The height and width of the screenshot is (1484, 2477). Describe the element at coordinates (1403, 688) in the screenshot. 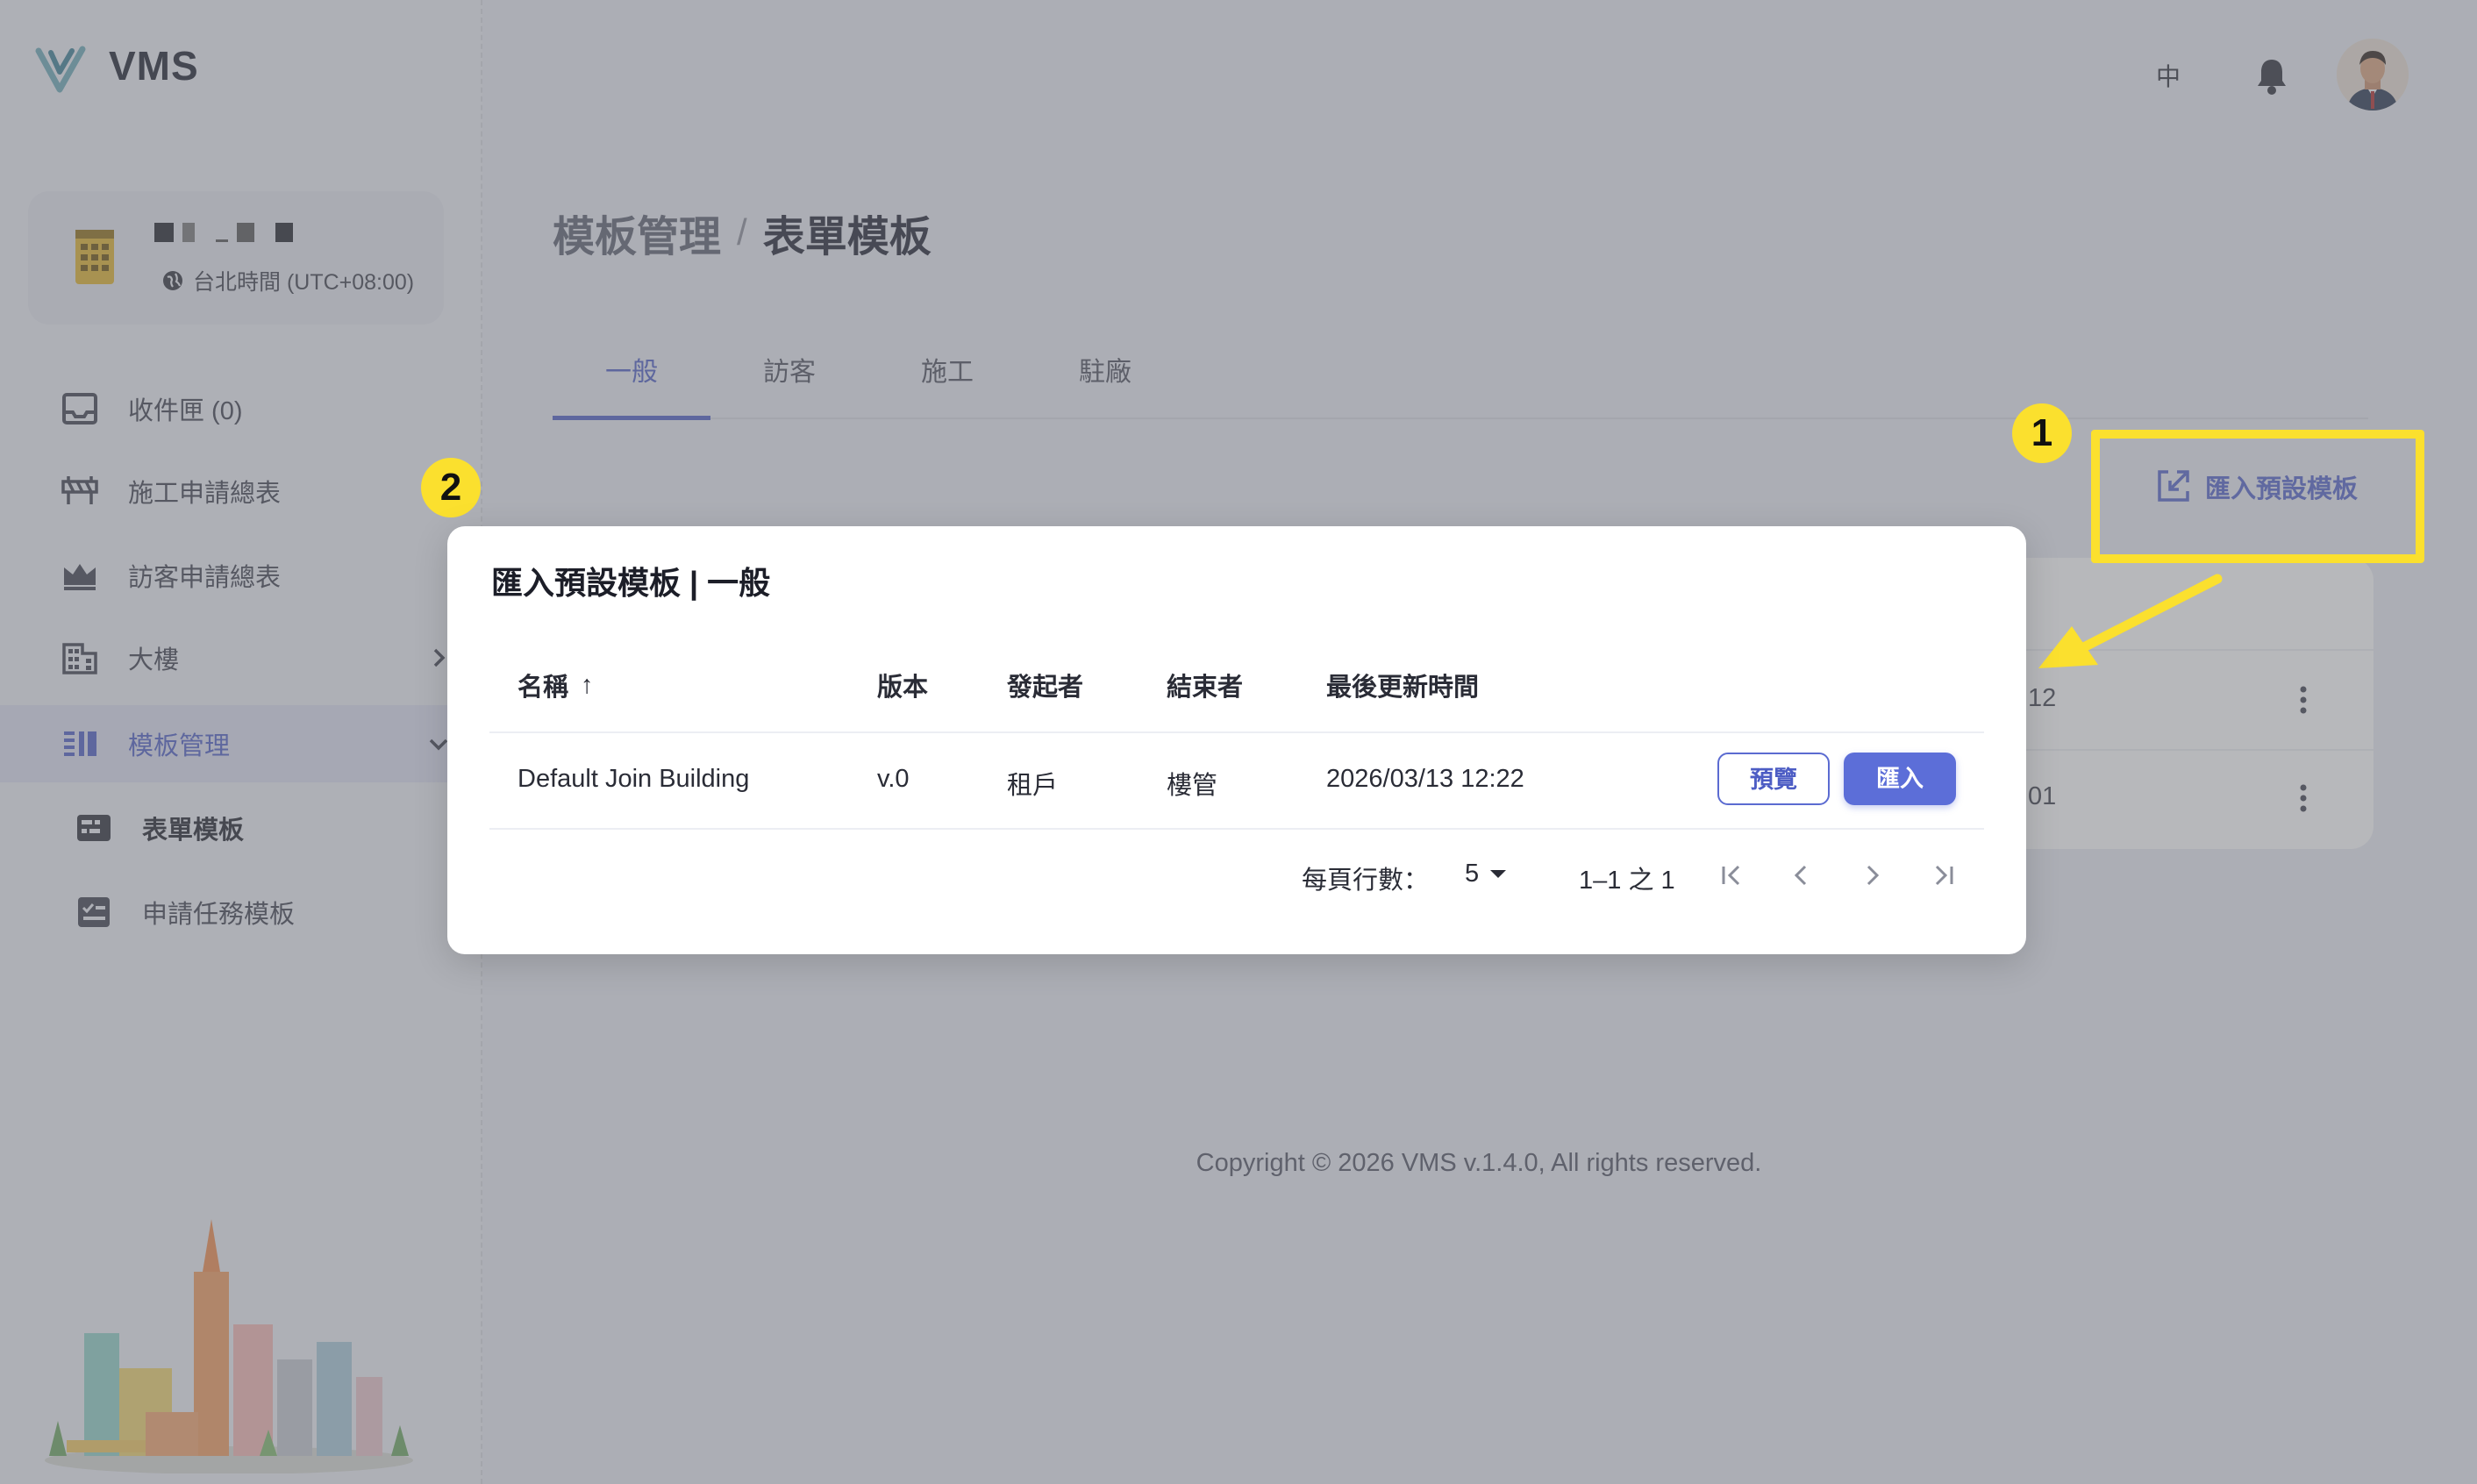

I see `column-header-updated: 最後更新時間` at that location.